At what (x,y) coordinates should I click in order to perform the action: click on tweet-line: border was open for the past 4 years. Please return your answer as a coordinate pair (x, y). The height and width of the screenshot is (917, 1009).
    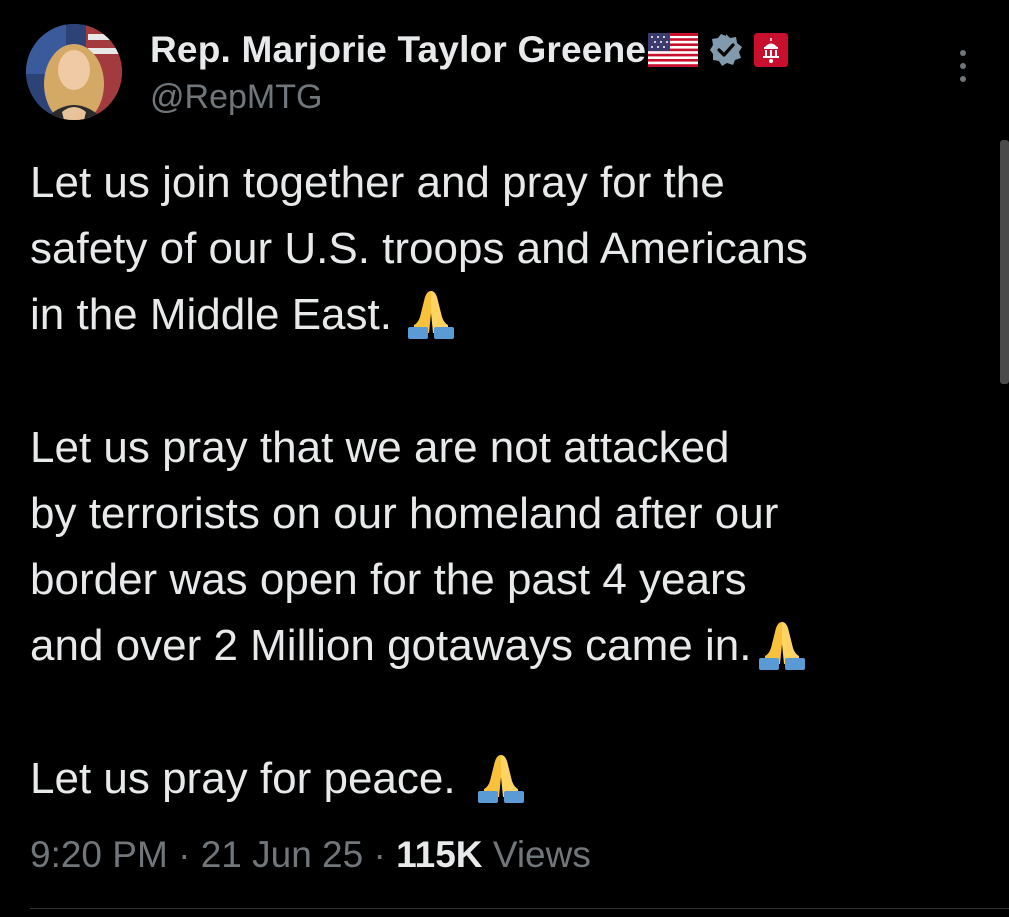
    Looking at the image, I should click on (388, 579).